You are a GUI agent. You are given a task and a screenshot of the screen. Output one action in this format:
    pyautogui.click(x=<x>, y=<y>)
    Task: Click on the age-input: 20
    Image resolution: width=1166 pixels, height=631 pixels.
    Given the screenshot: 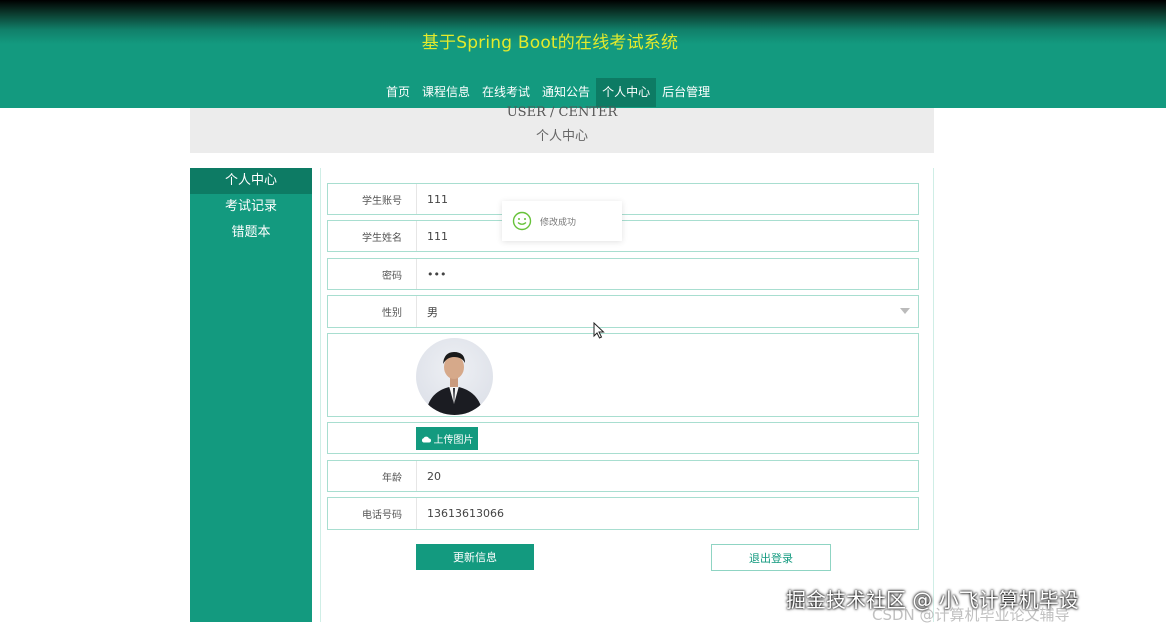 What is the action you would take?
    pyautogui.click(x=667, y=476)
    